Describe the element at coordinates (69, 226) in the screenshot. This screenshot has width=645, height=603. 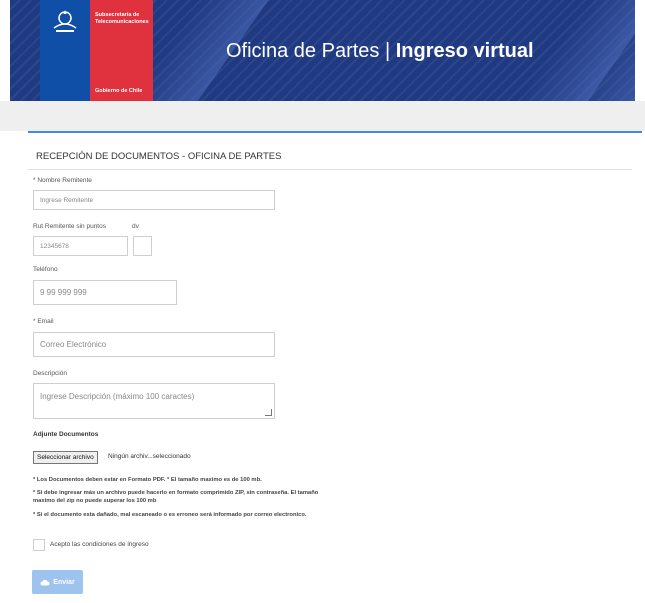
I see `rut-label: Rut Remitente sin puntos` at that location.